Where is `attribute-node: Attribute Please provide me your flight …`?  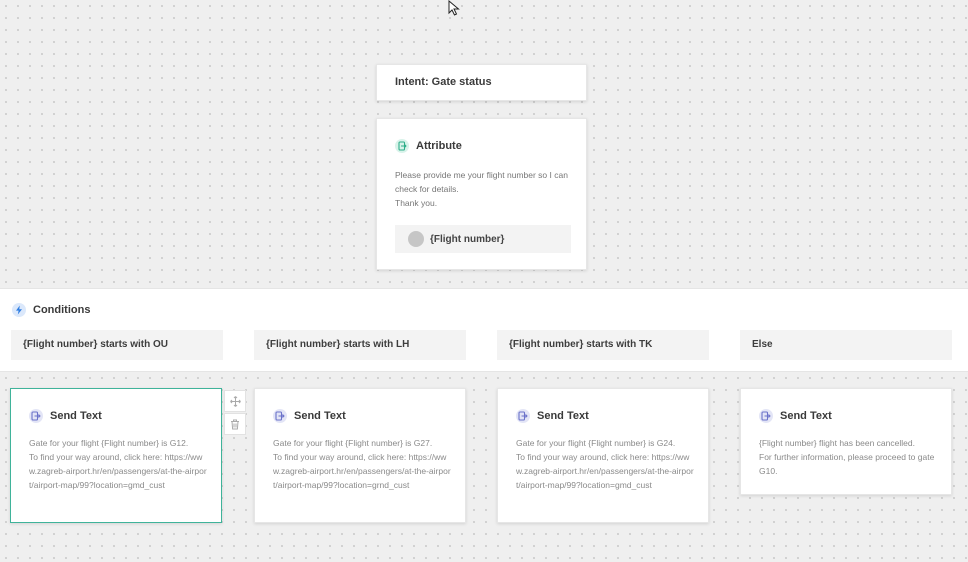 attribute-node: Attribute Please provide me your flight … is located at coordinates (481, 194).